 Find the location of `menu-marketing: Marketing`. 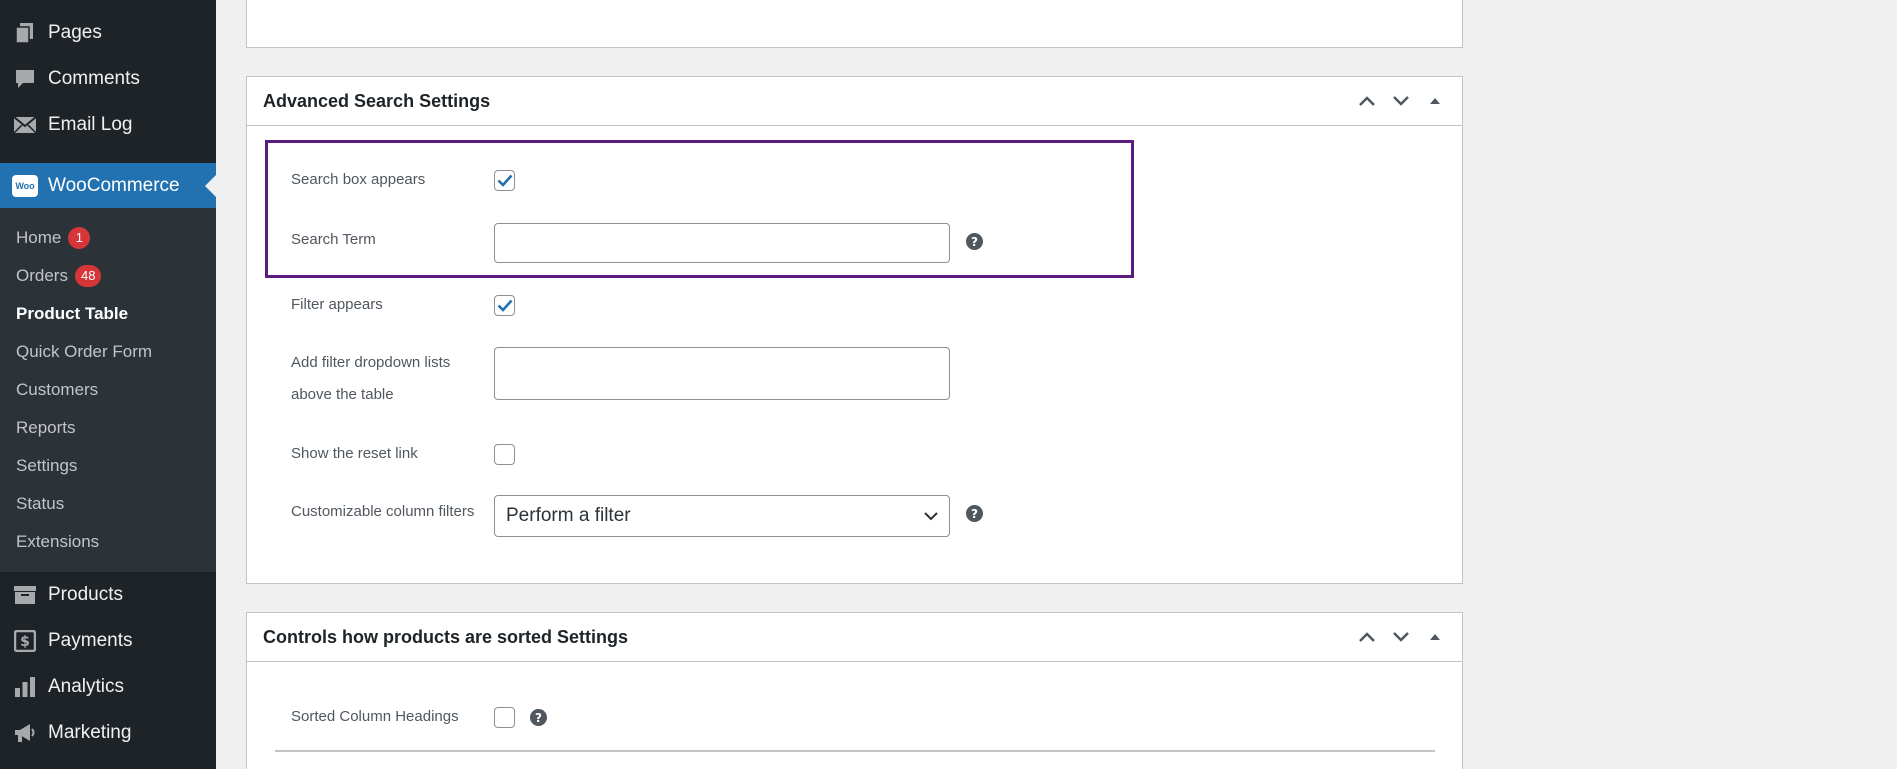

menu-marketing: Marketing is located at coordinates (108, 733).